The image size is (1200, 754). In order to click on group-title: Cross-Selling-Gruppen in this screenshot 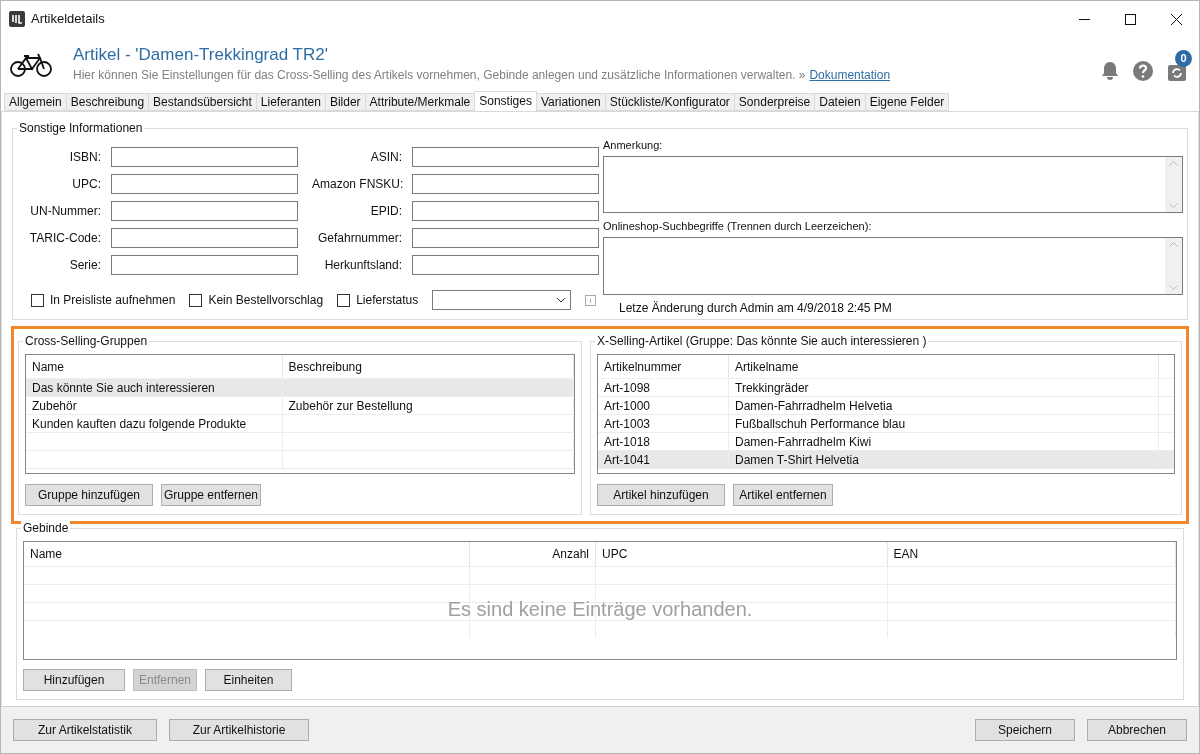, I will do `click(86, 341)`.